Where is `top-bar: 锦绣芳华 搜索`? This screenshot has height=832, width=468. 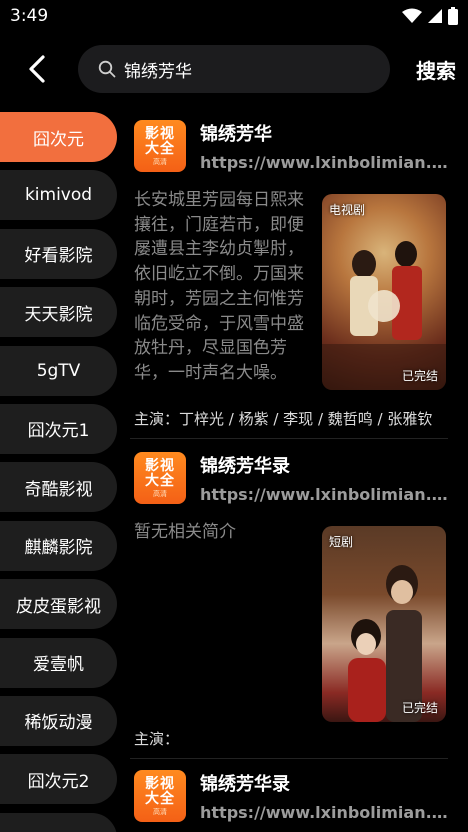 top-bar: 锦绣芳华 搜索 is located at coordinates (234, 69).